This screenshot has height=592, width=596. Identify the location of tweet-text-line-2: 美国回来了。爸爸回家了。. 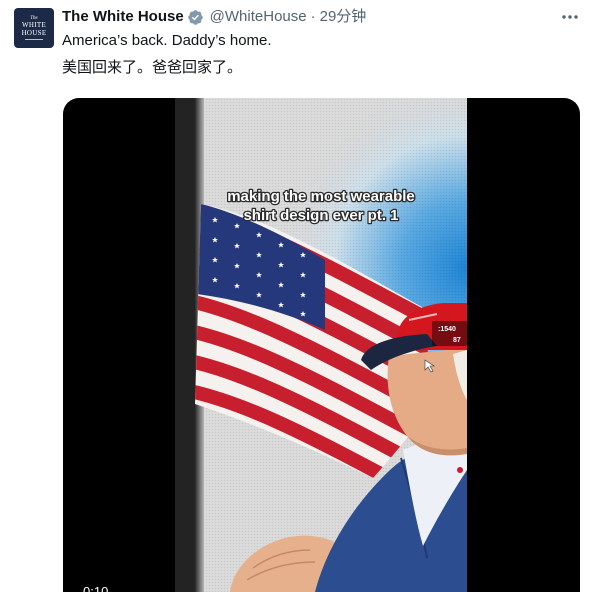
(152, 67).